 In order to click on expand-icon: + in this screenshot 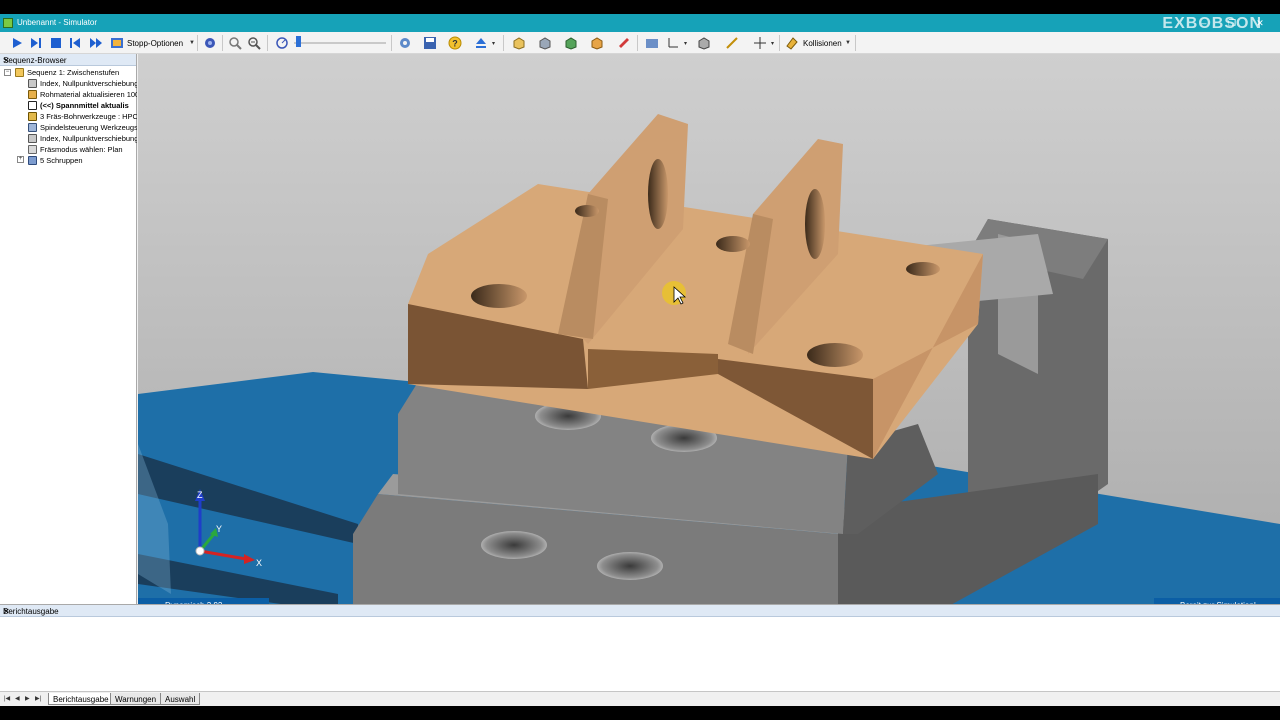, I will do `click(20, 159)`.